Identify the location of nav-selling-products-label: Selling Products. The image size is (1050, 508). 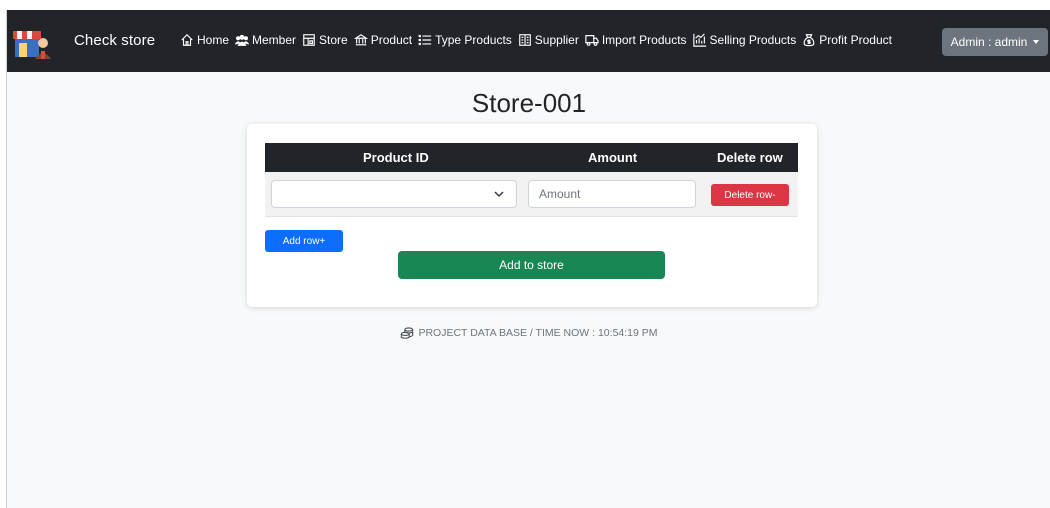
(753, 40).